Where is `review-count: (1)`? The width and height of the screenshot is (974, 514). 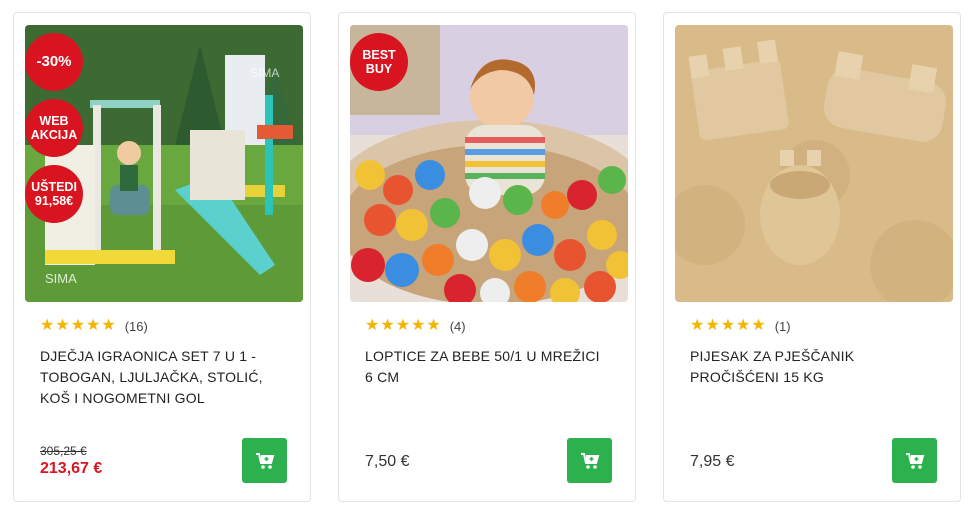 review-count: (1) is located at coordinates (782, 326).